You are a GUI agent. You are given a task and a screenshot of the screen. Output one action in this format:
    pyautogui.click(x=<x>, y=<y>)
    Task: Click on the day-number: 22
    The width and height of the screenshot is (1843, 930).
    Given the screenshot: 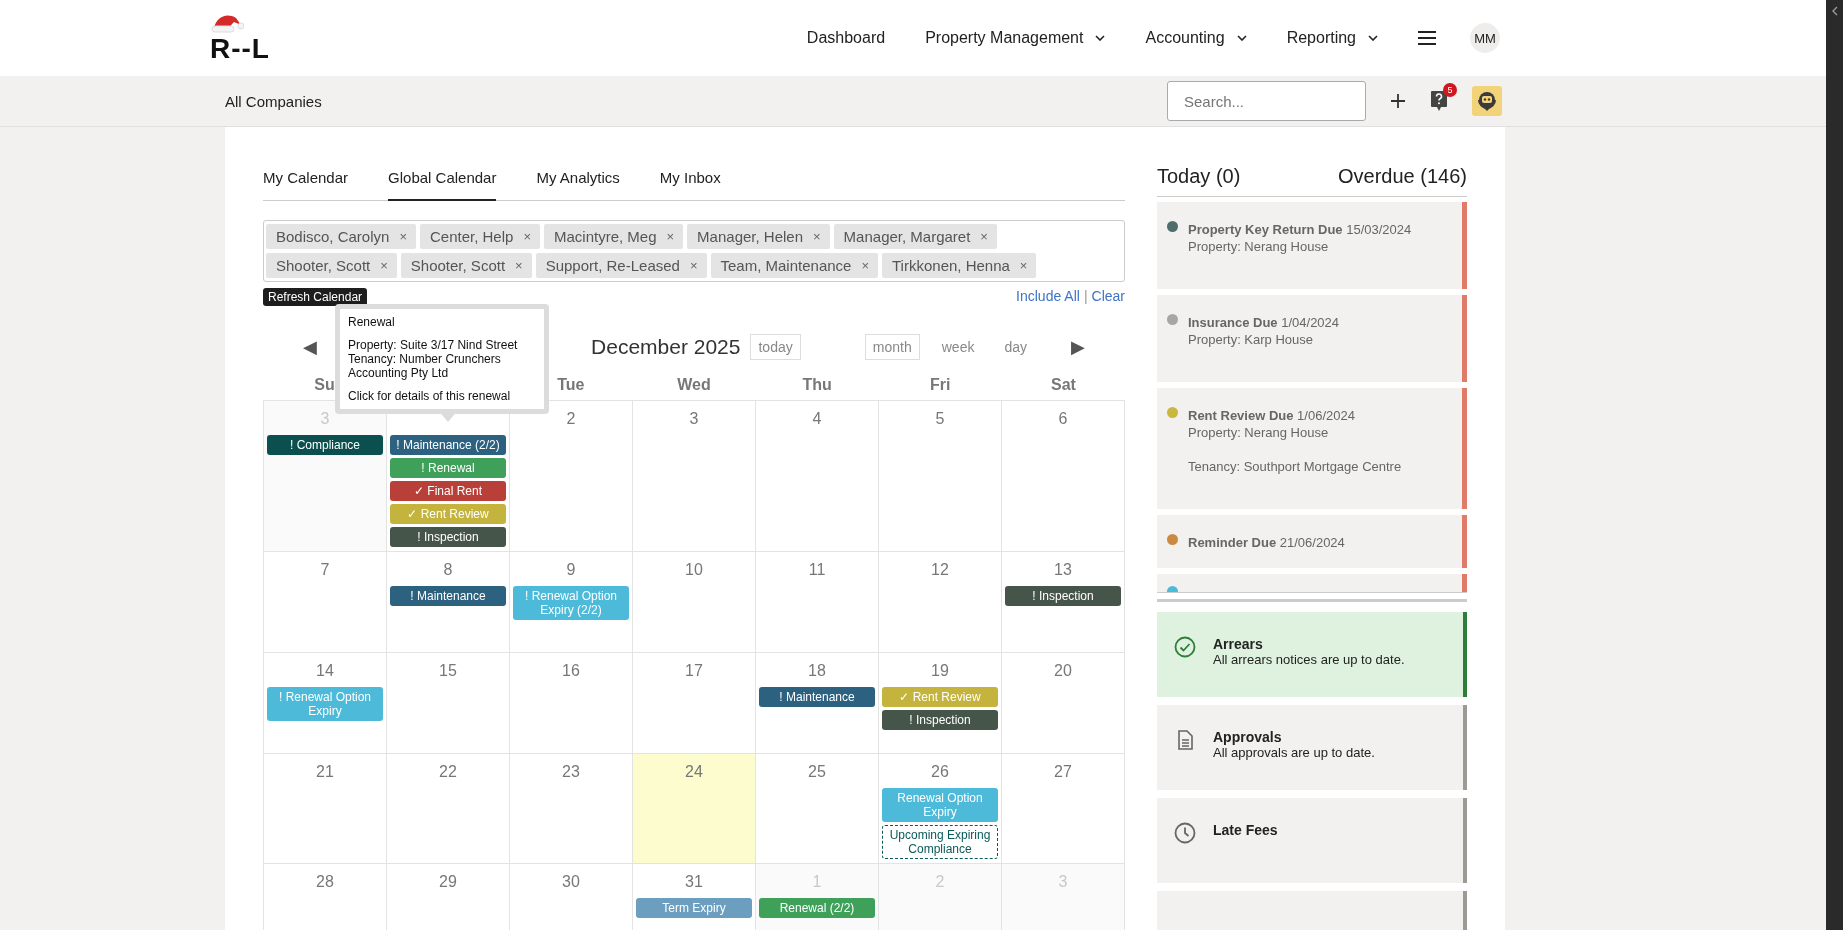 What is the action you would take?
    pyautogui.click(x=448, y=771)
    